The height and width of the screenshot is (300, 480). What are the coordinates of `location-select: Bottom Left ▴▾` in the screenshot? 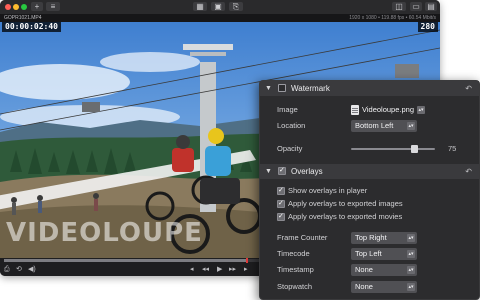 It's located at (384, 126).